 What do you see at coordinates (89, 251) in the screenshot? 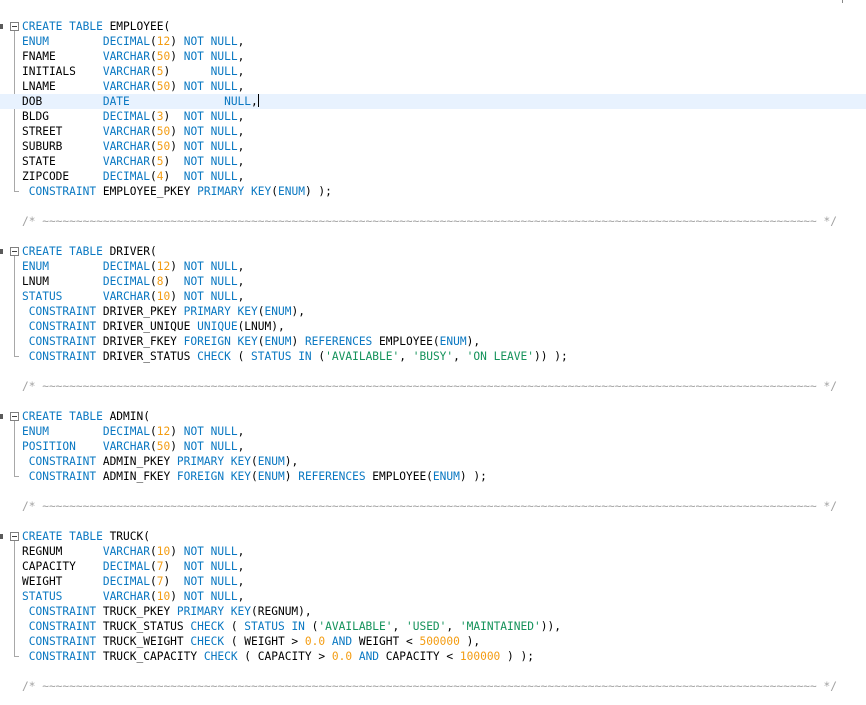
I see `code-line: CREATE TABLE DRIVER(` at bounding box center [89, 251].